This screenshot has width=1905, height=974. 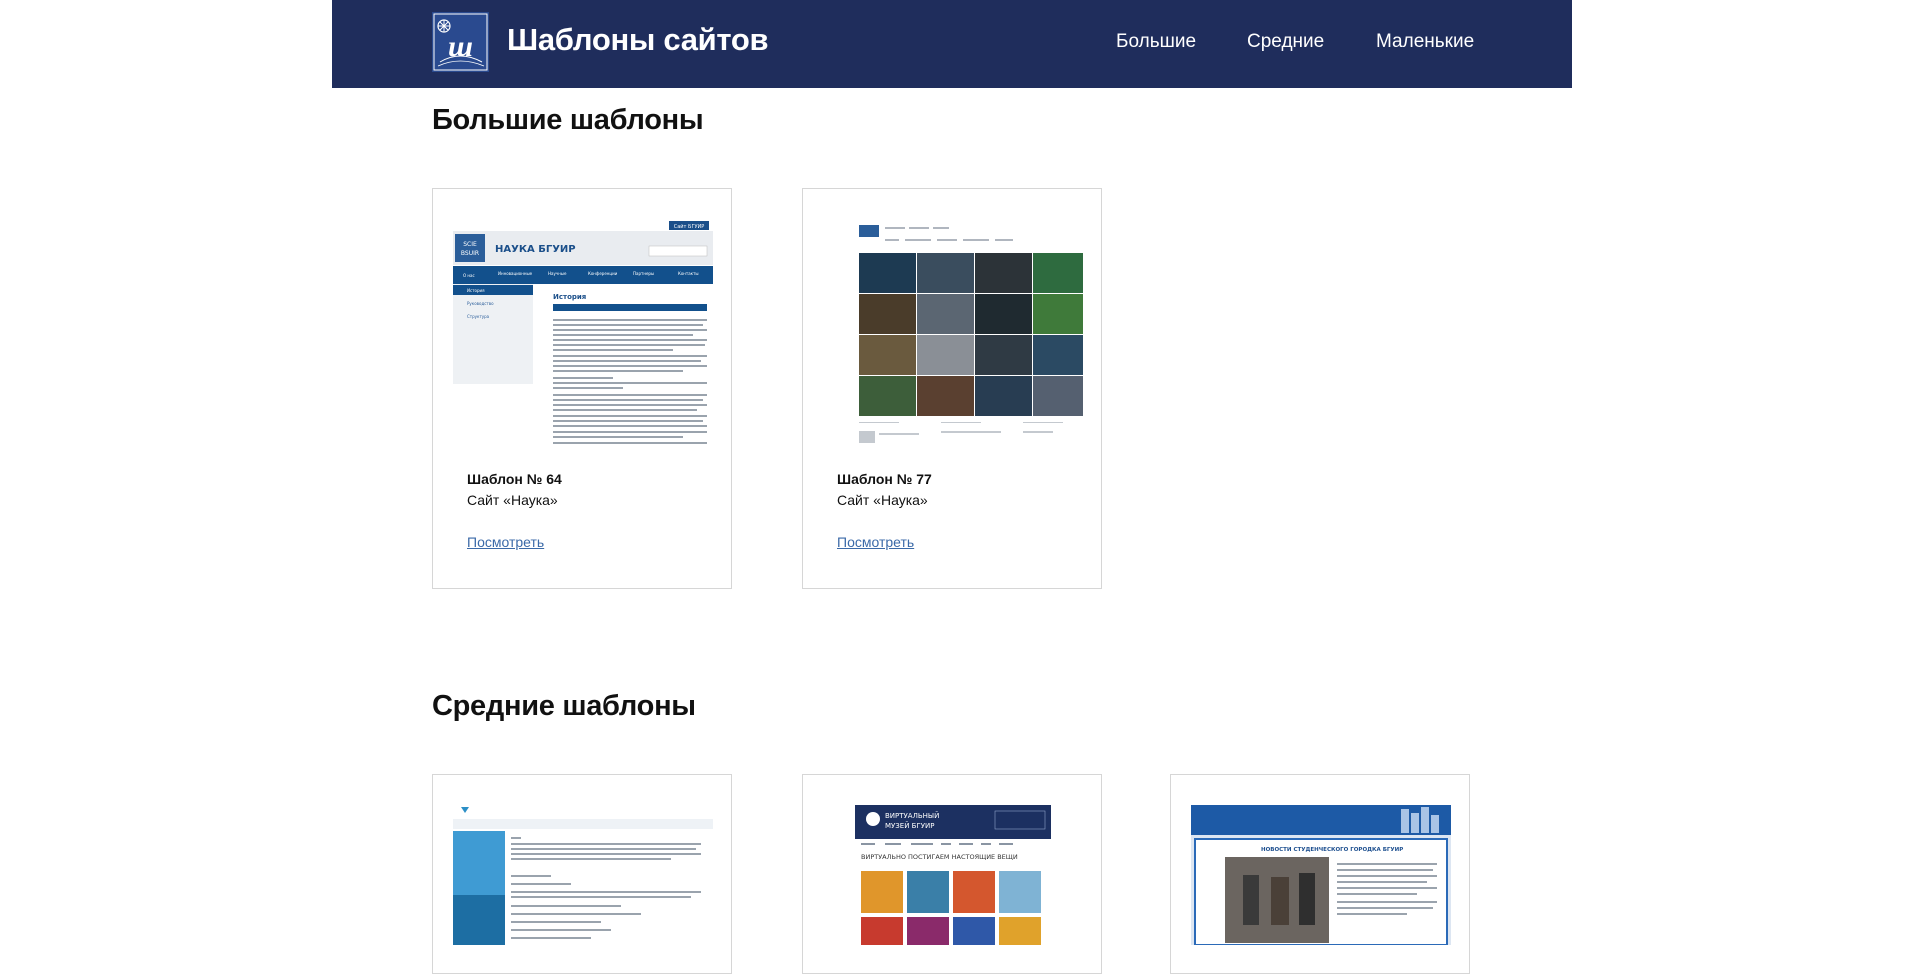 What do you see at coordinates (557, 273) in the screenshot?
I see `svg-text: Научные` at bounding box center [557, 273].